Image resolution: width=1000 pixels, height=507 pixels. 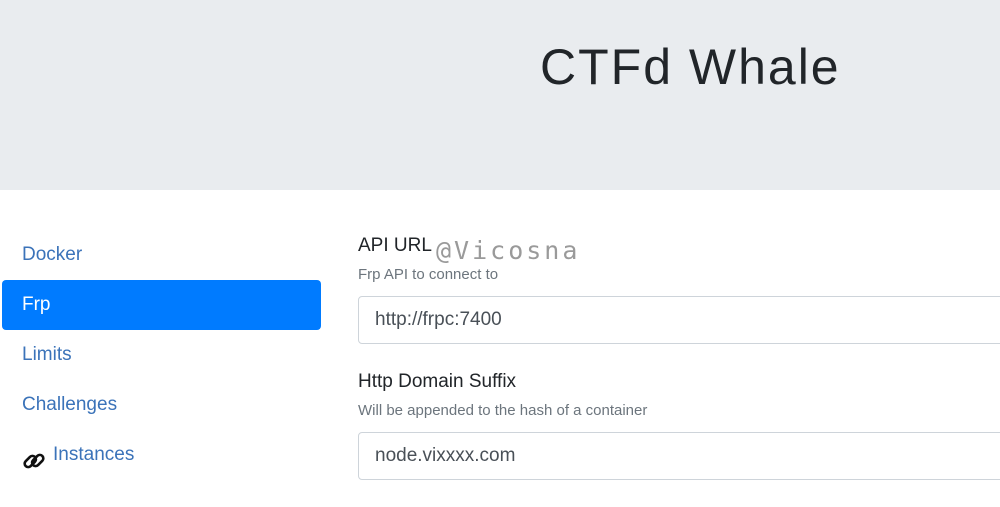 I want to click on http-domain-suffix-input, so click(x=679, y=456).